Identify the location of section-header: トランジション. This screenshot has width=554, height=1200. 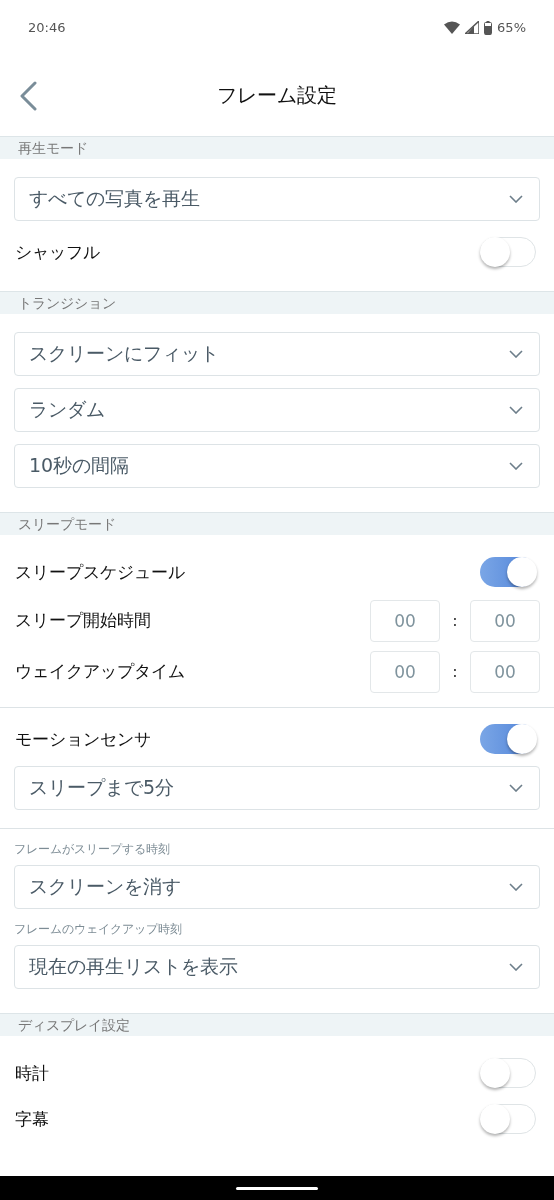
(277, 302).